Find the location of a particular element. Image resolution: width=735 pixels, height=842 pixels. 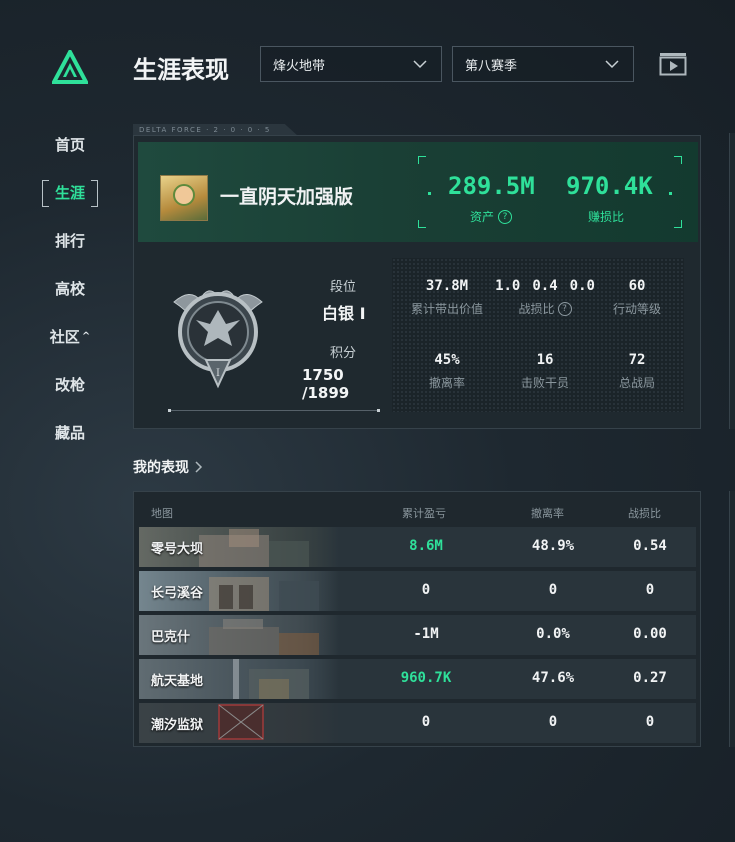

nav-item-career: 生涯 is located at coordinates (70, 192).